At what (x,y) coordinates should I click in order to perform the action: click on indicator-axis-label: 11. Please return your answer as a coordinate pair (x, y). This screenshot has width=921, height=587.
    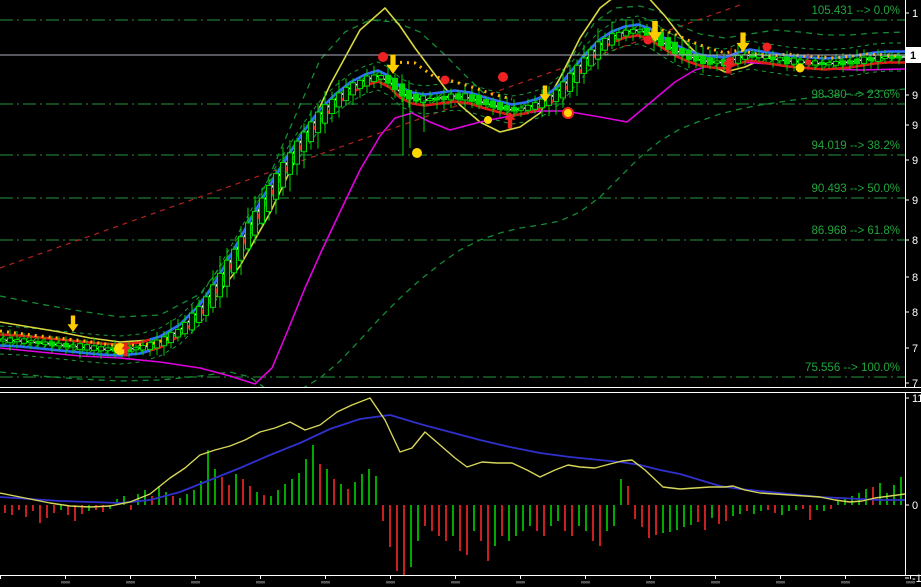
    Looking at the image, I should click on (916, 399).